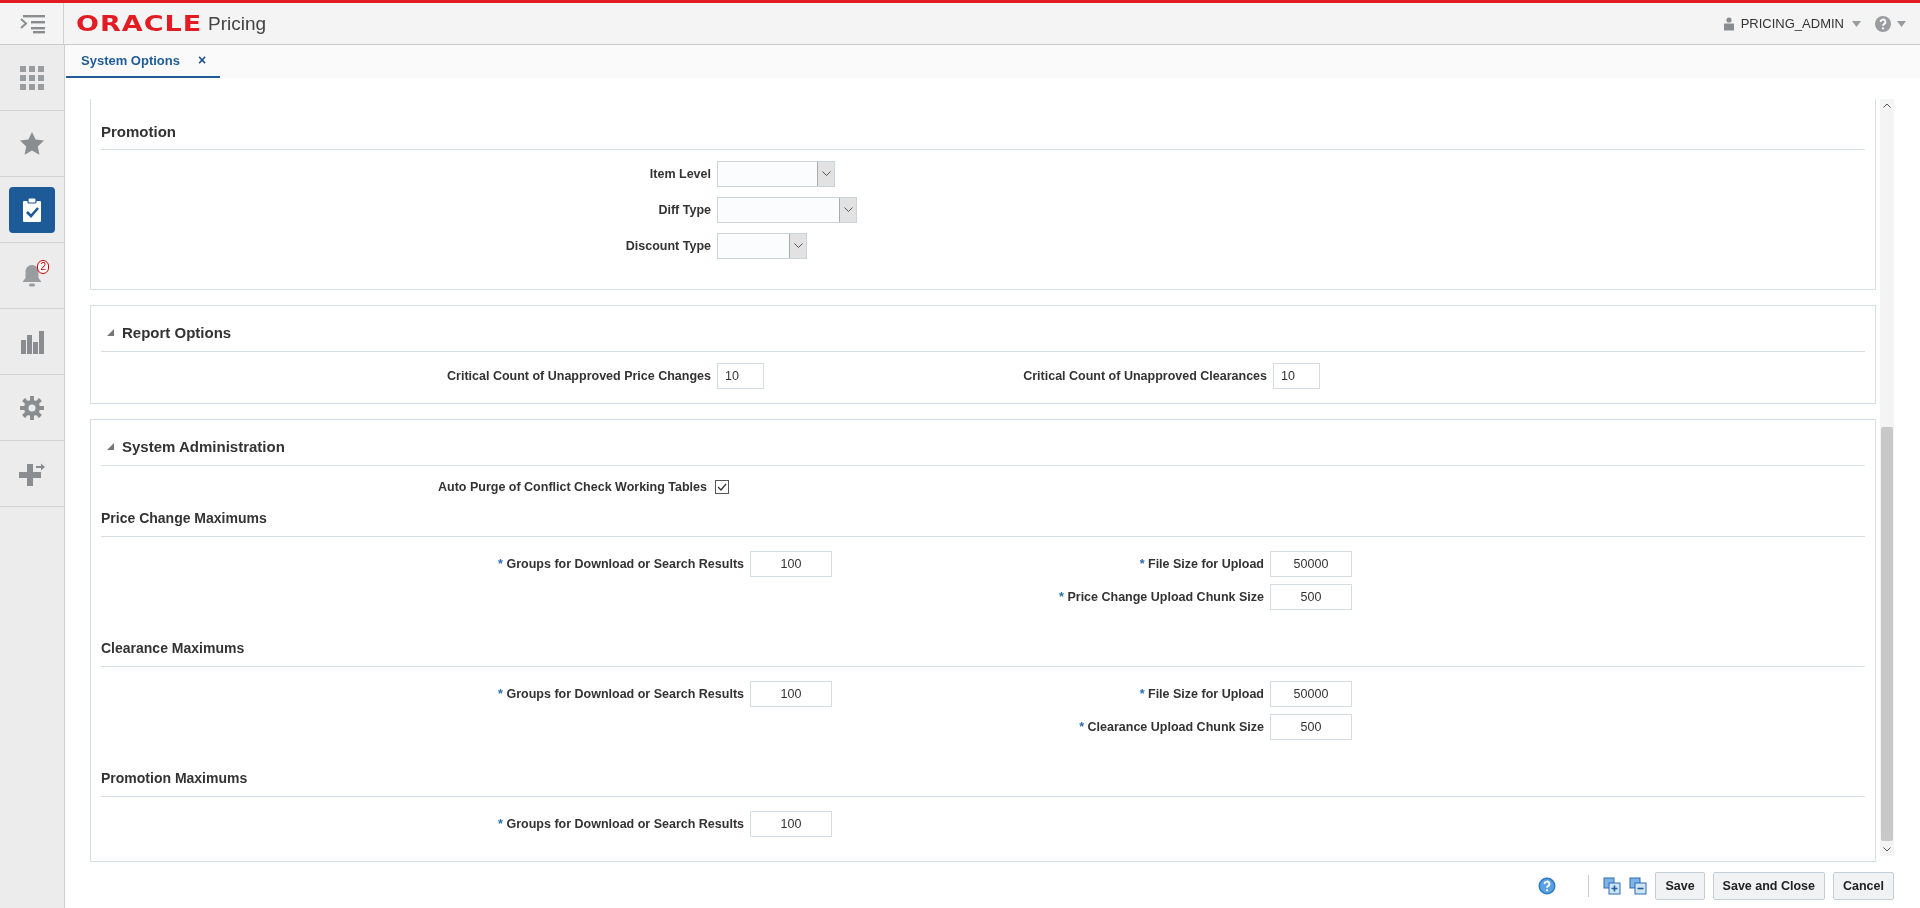  I want to click on brand-logo: ORACLE, so click(139, 23).